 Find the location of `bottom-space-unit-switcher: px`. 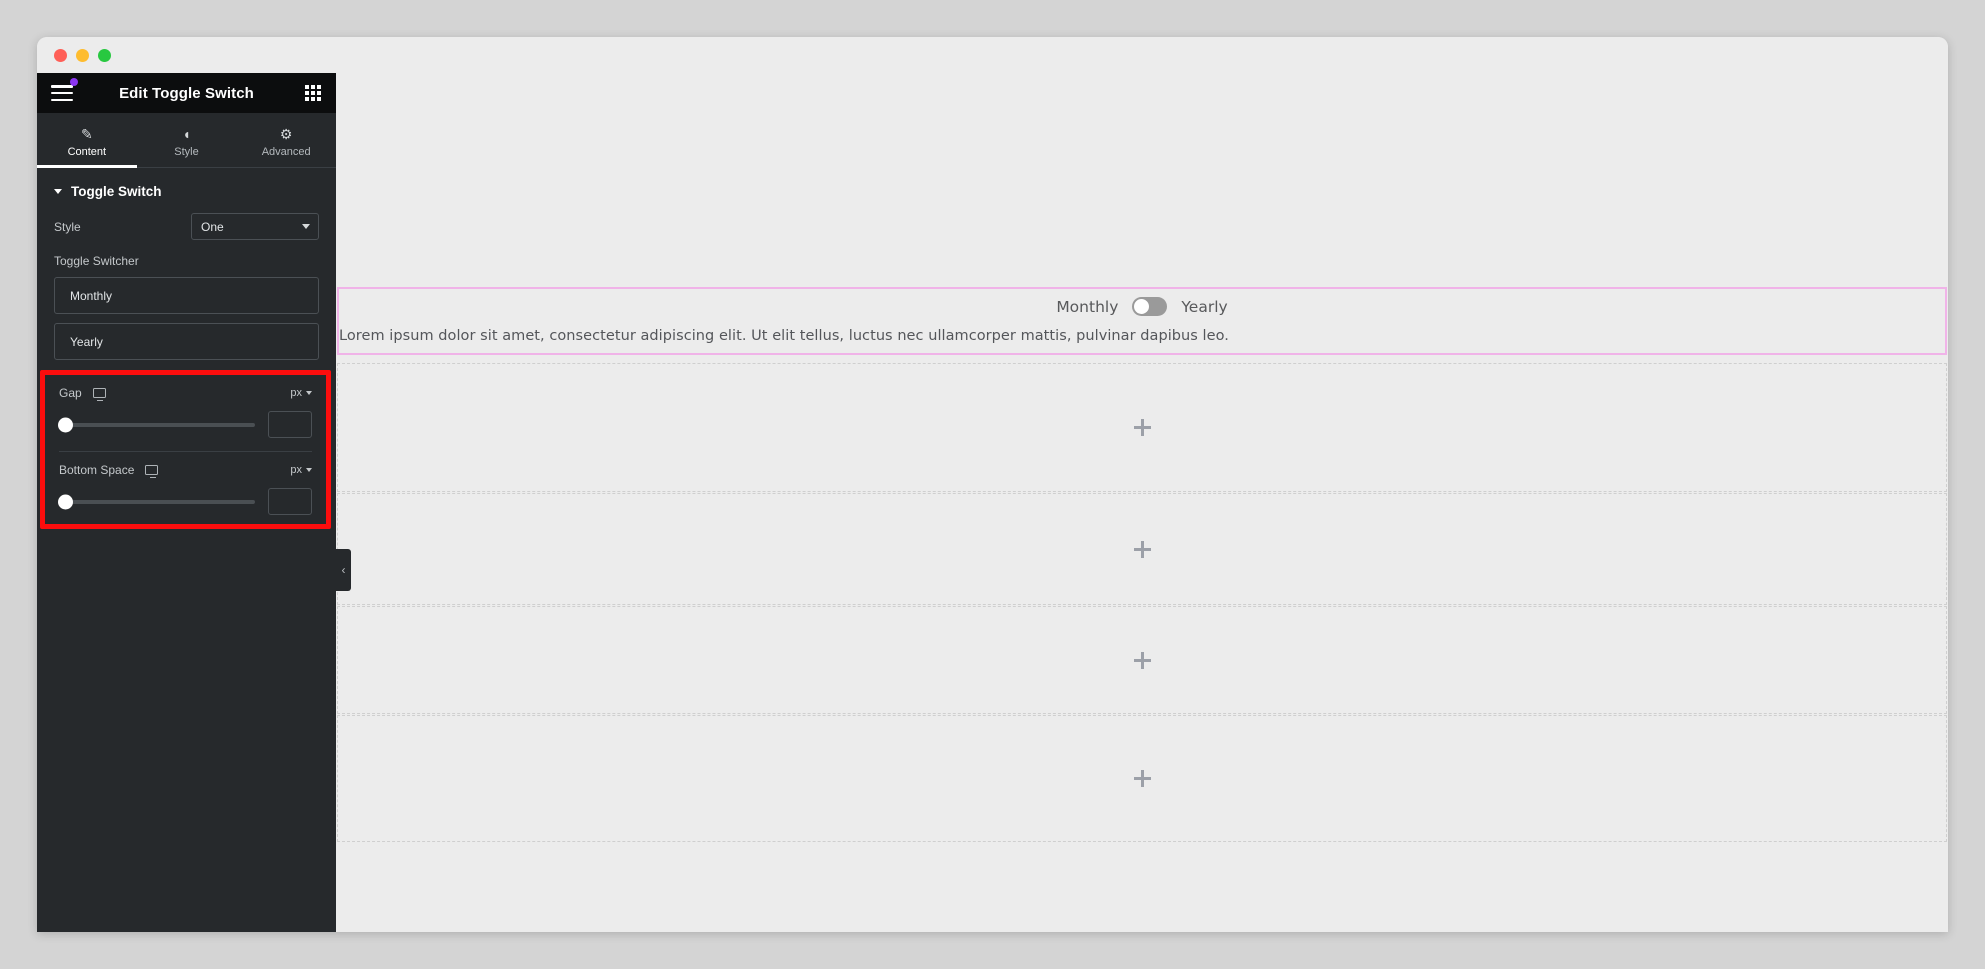

bottom-space-unit-switcher: px is located at coordinates (301, 470).